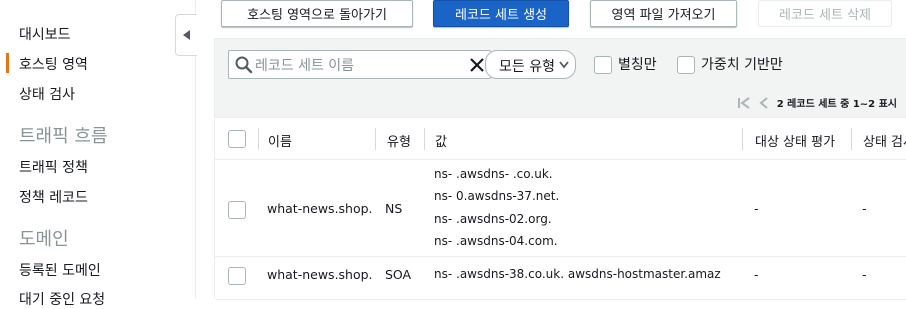 The image size is (906, 309). Describe the element at coordinates (63, 136) in the screenshot. I see `sidebar-section-traffic-flow: 트래픽 흐름` at that location.